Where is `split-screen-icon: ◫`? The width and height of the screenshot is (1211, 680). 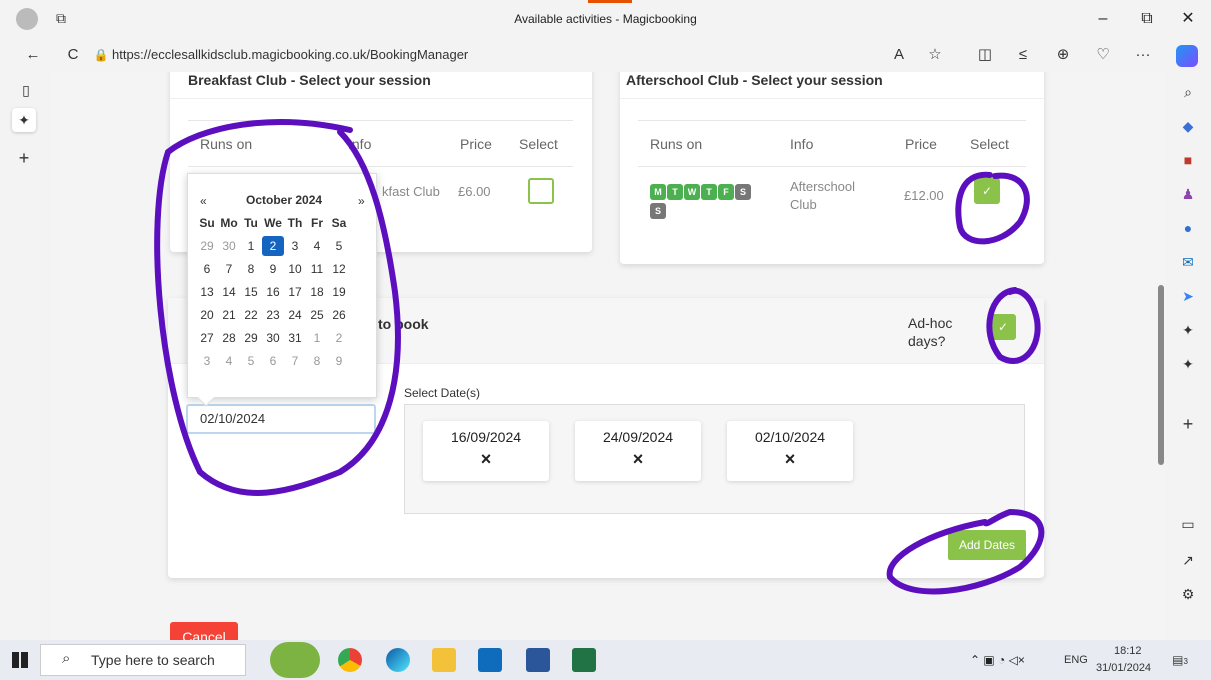 split-screen-icon: ◫ is located at coordinates (985, 55).